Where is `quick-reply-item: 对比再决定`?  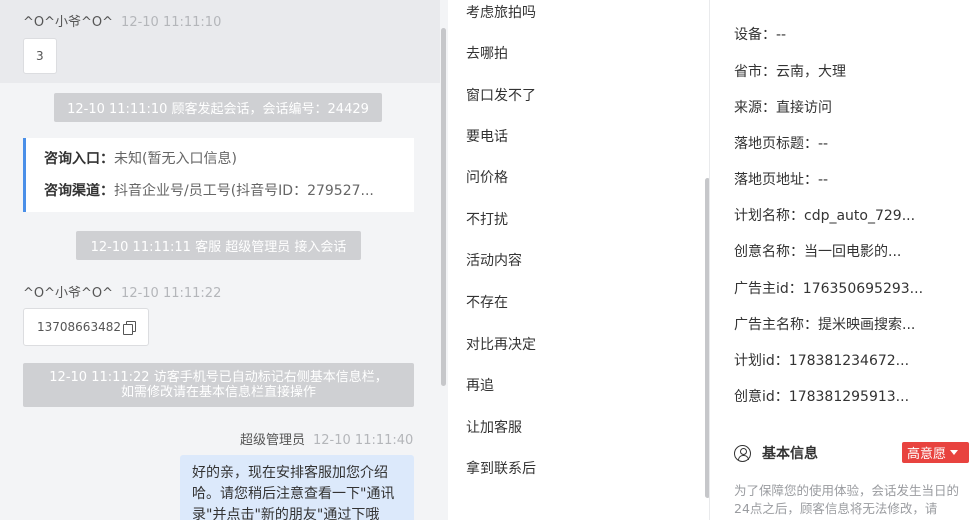
quick-reply-item: 对比再决定 is located at coordinates (501, 344).